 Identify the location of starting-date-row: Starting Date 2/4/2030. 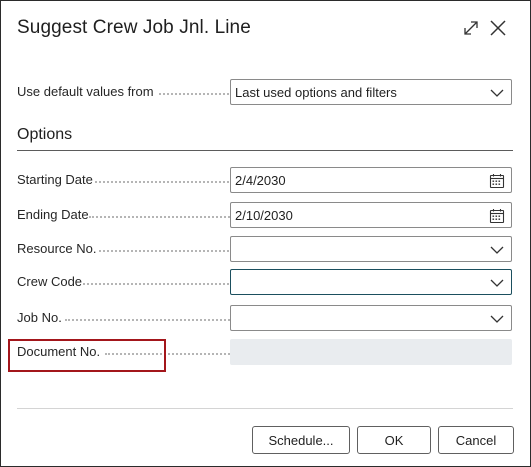
(265, 180).